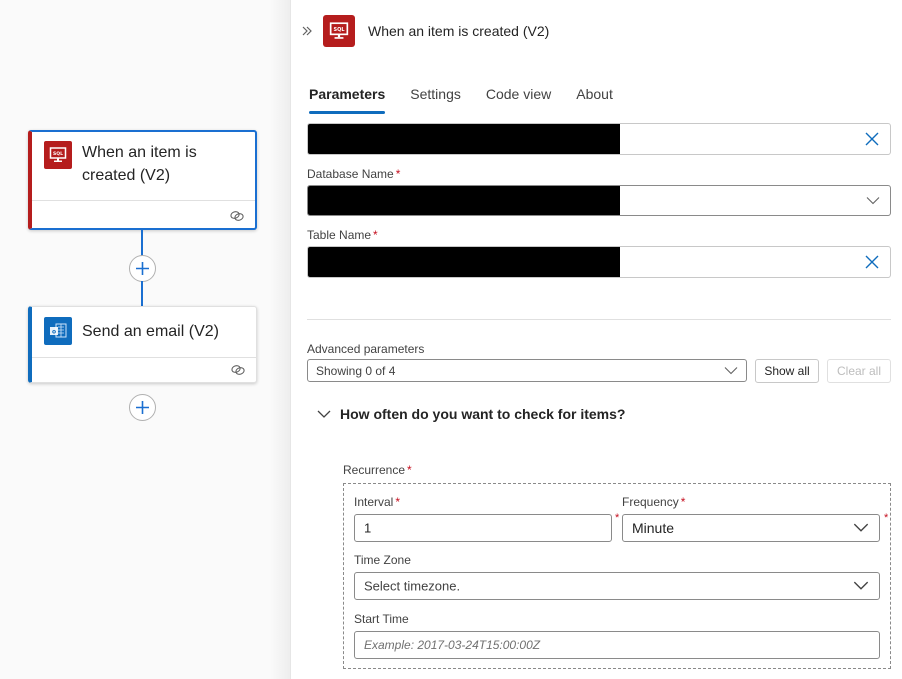 The width and height of the screenshot is (902, 679). Describe the element at coordinates (366, 349) in the screenshot. I see `advanced-parameters-label: Advanced parameters` at that location.